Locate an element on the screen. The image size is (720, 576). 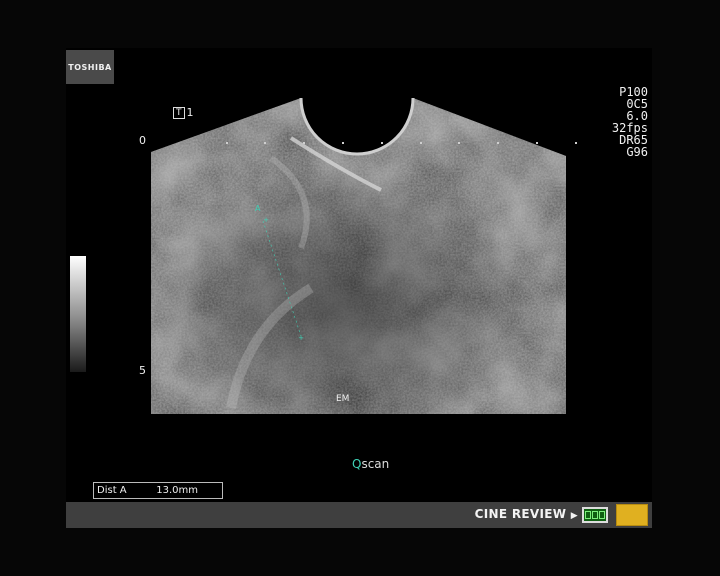
region-label: EM is located at coordinates (342, 399).